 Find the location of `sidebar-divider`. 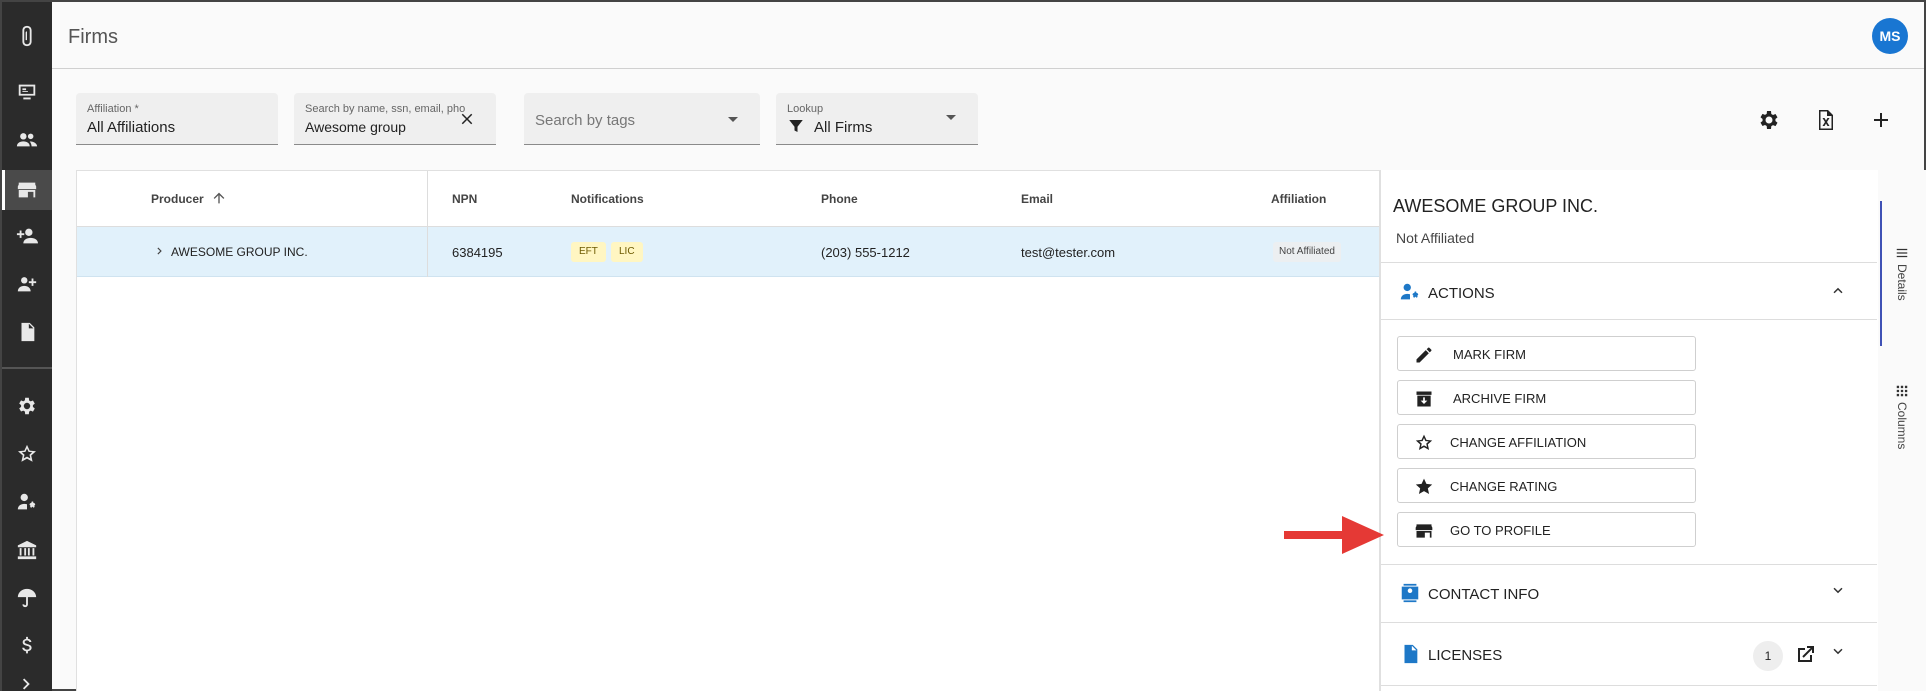

sidebar-divider is located at coordinates (27, 368).